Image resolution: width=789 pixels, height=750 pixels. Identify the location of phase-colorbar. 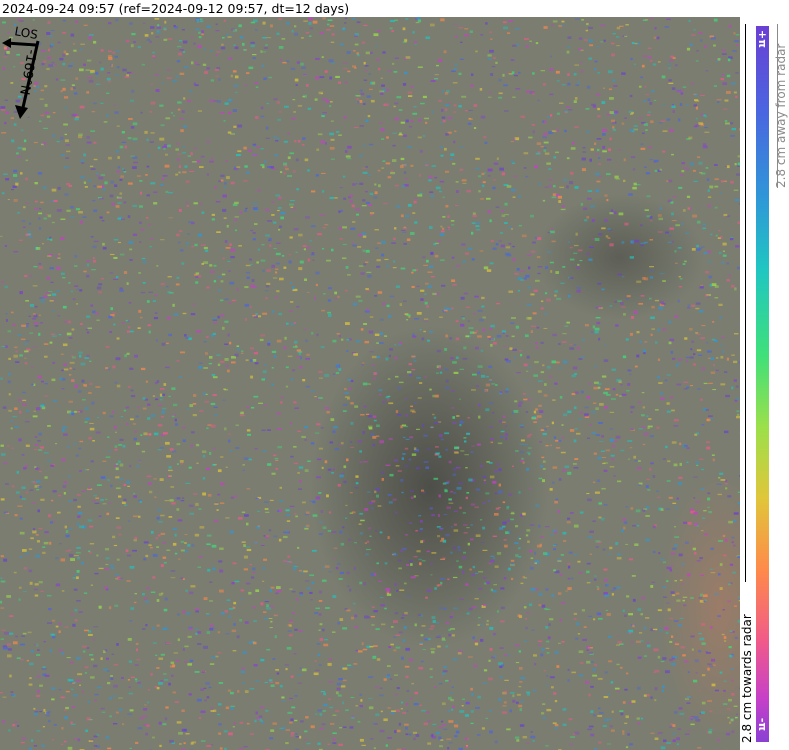
(762, 384).